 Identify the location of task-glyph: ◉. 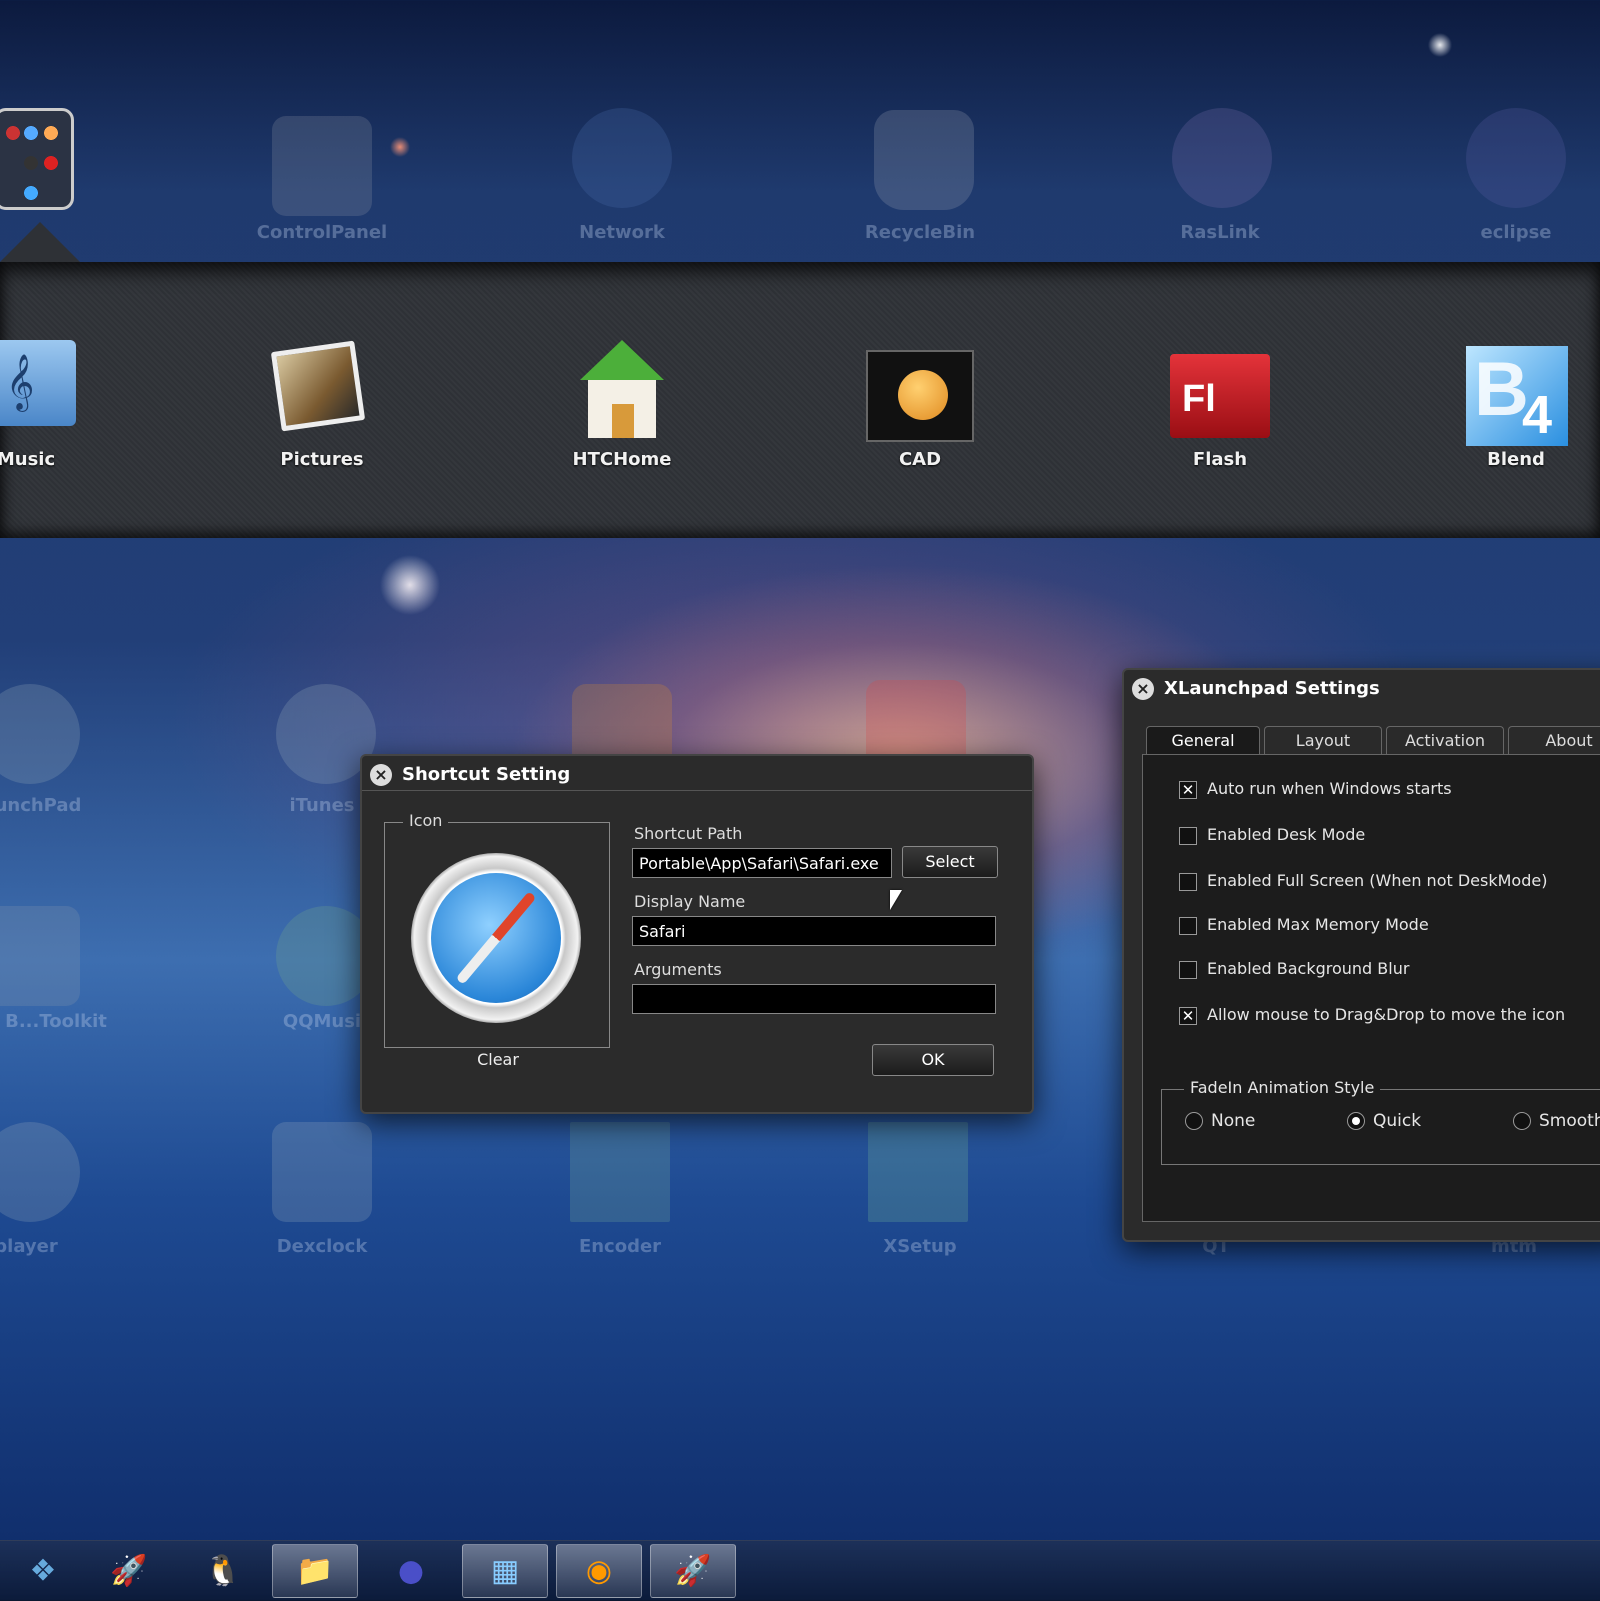
(599, 1571).